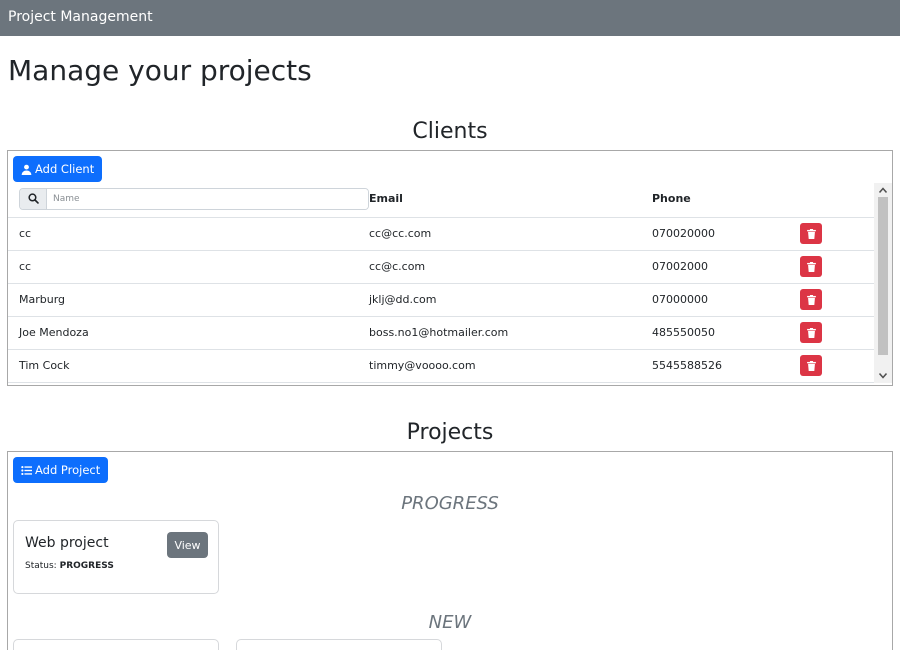 The height and width of the screenshot is (650, 900). I want to click on email-column-header: Email, so click(510, 199).